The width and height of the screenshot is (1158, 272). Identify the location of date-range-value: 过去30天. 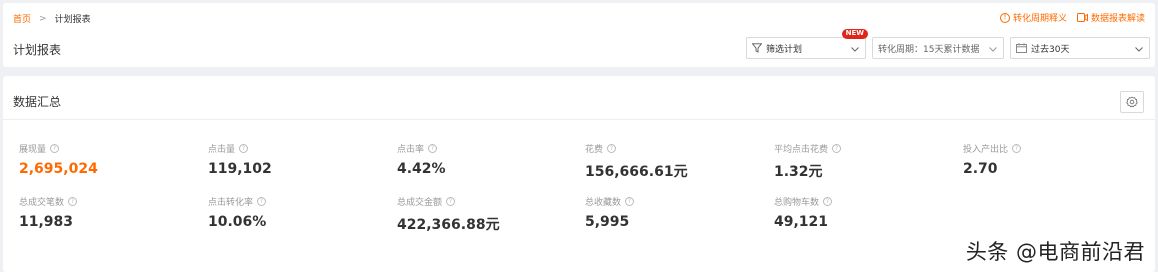
(1050, 49).